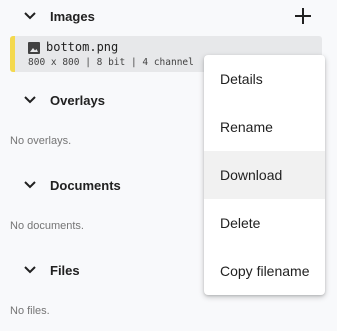 Image resolution: width=337 pixels, height=331 pixels. I want to click on menu-item-delete: Delete, so click(264, 223).